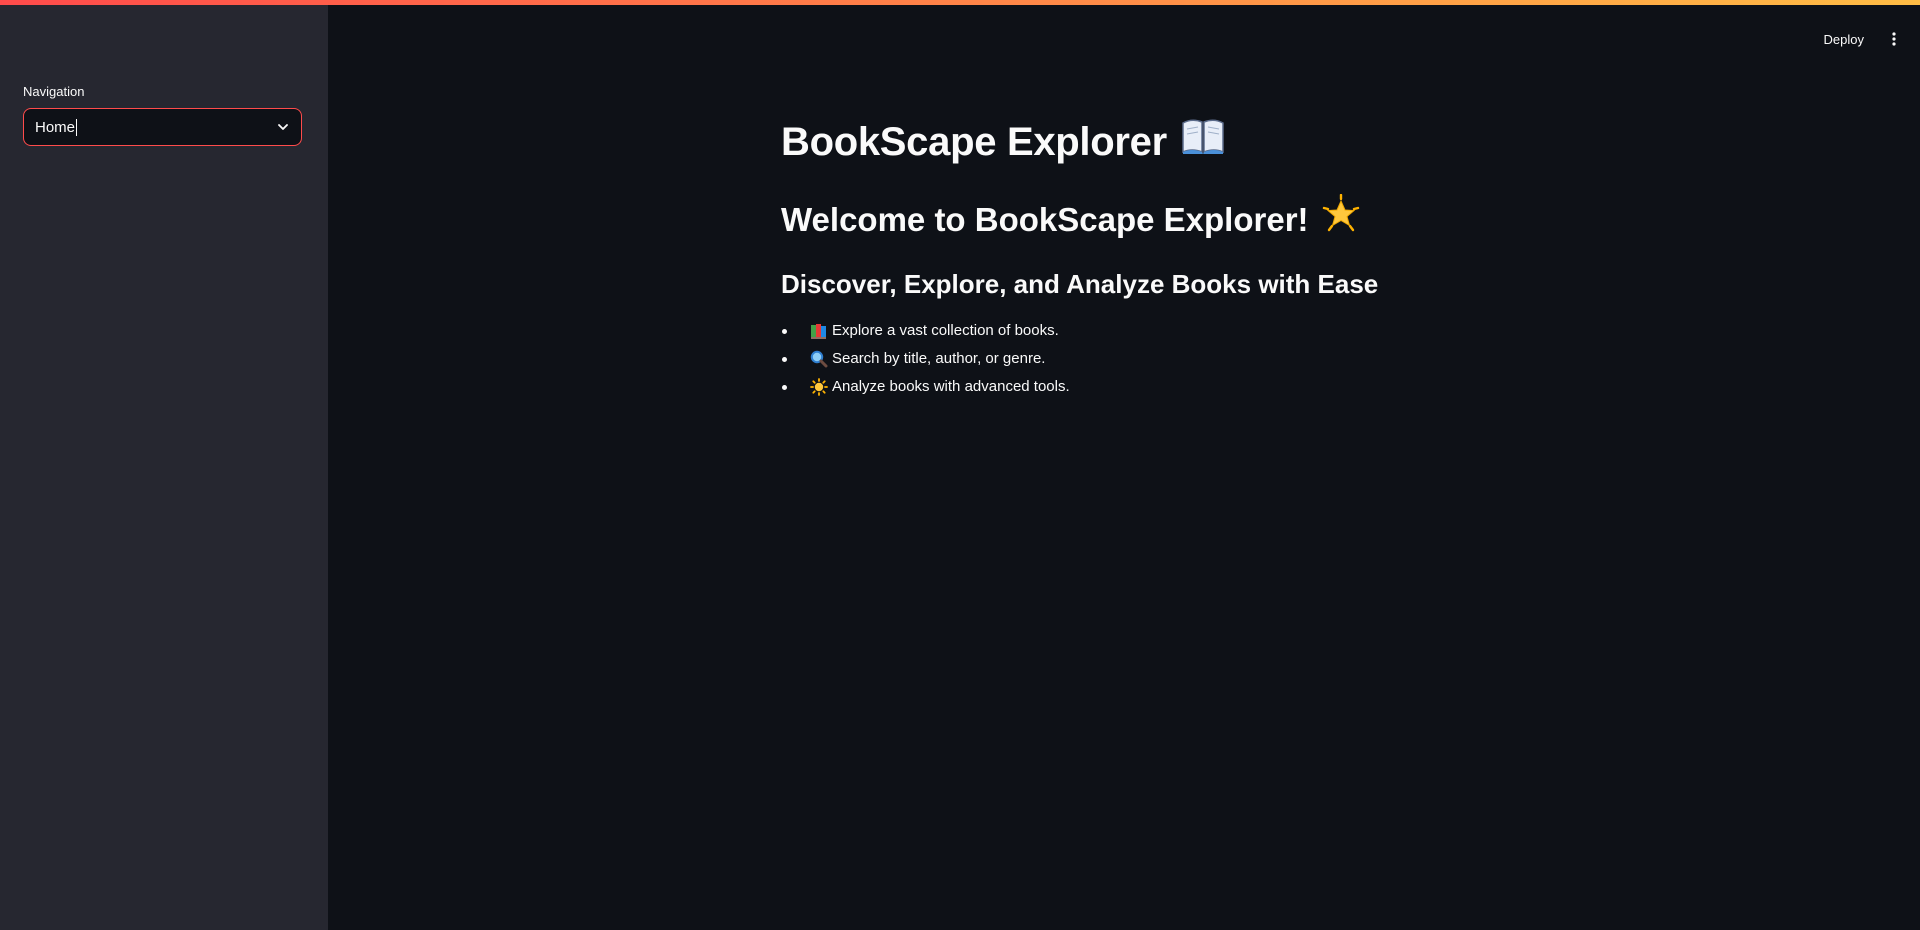 This screenshot has width=1920, height=930. What do you see at coordinates (1045, 219) in the screenshot?
I see `welcome-heading-text: Welcome to BookScape Explorer!` at bounding box center [1045, 219].